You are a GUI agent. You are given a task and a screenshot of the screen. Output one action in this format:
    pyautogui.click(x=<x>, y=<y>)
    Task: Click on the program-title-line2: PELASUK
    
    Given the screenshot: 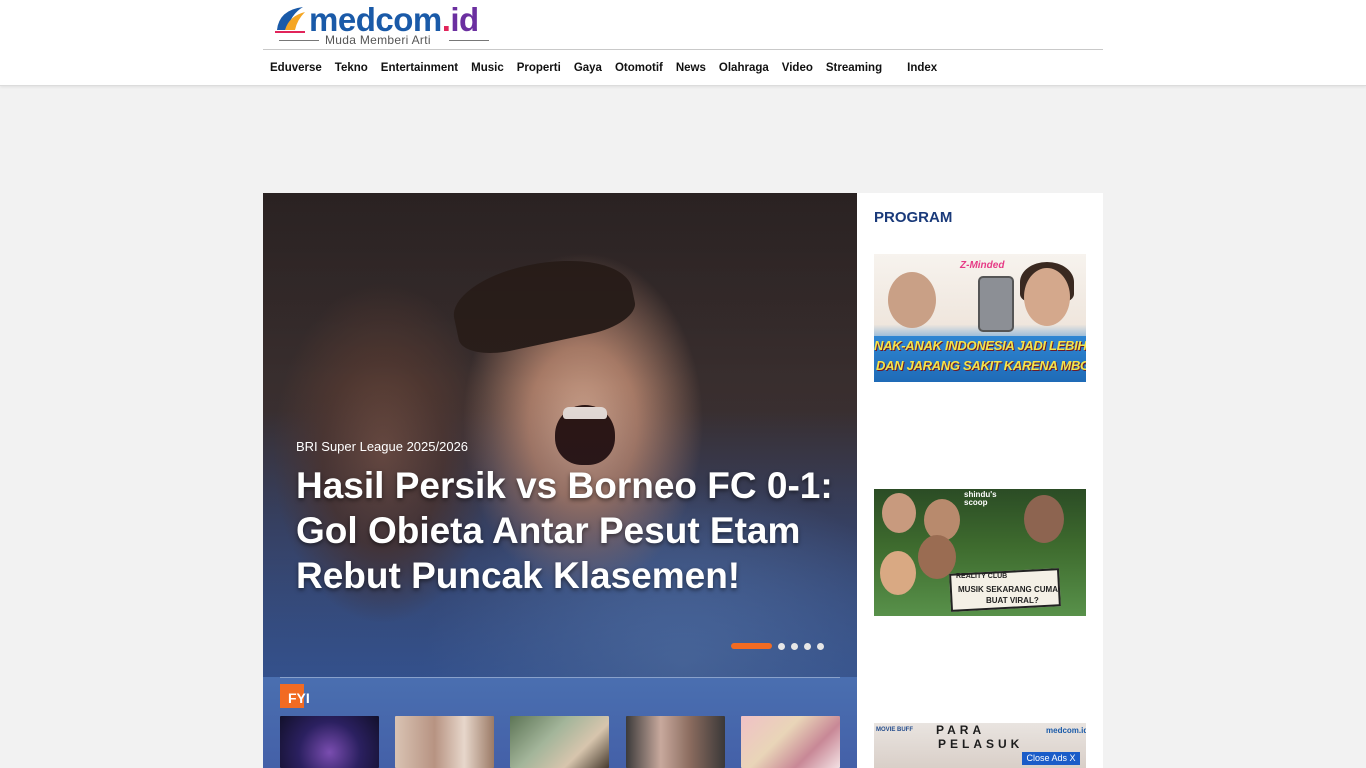 What is the action you would take?
    pyautogui.click(x=981, y=744)
    